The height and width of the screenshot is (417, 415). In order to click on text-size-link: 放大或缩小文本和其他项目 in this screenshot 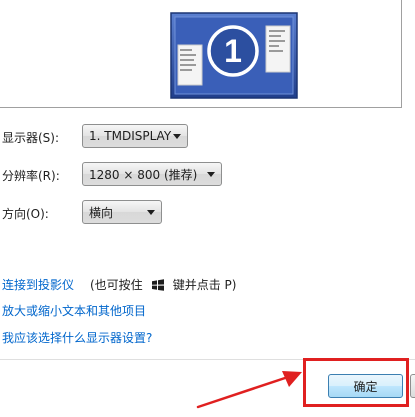, I will do `click(74, 310)`.